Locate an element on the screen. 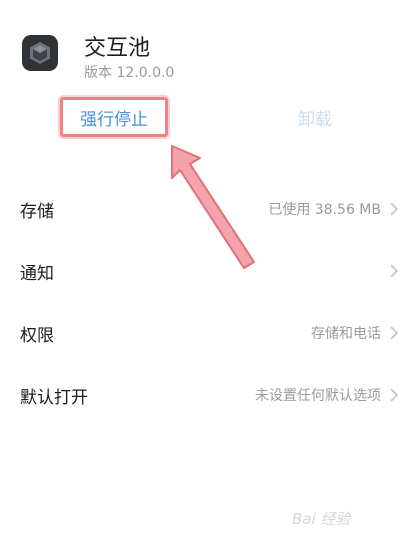  force-stop-button: 强行停止 is located at coordinates (114, 117).